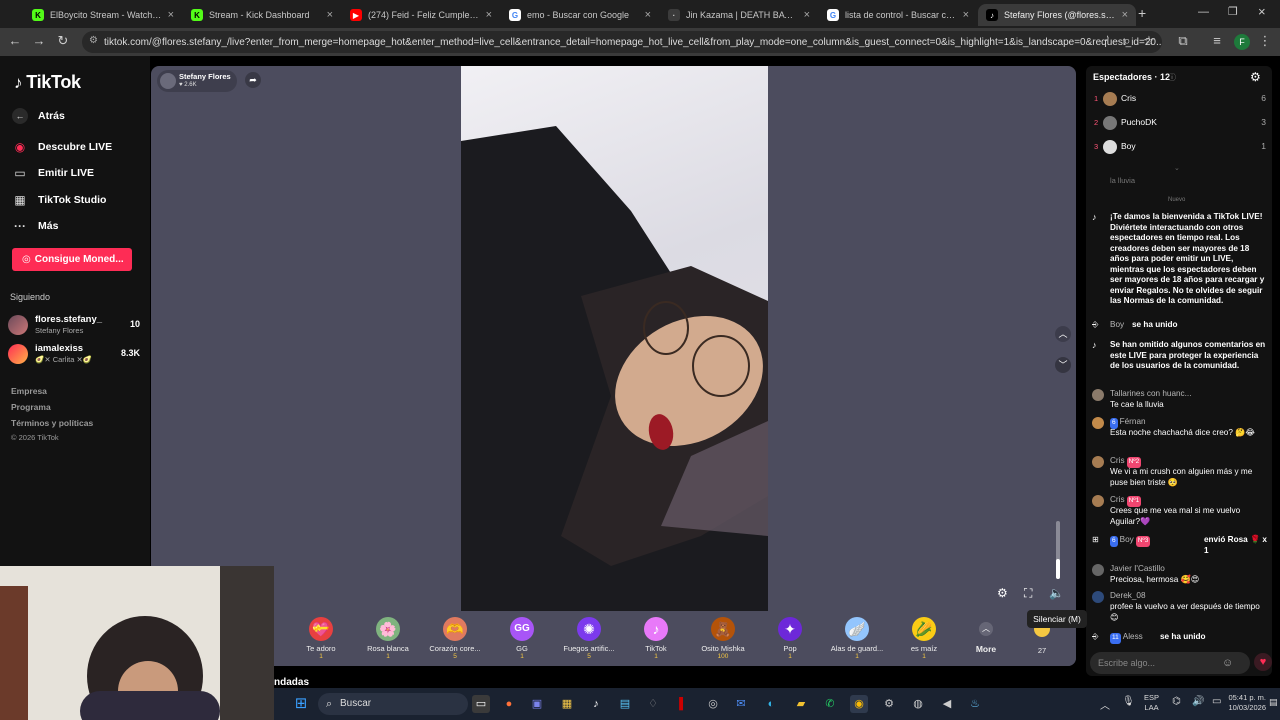 The image size is (1280, 720). Describe the element at coordinates (38, 116) in the screenshot. I see `back-link: ← Atrás` at that location.